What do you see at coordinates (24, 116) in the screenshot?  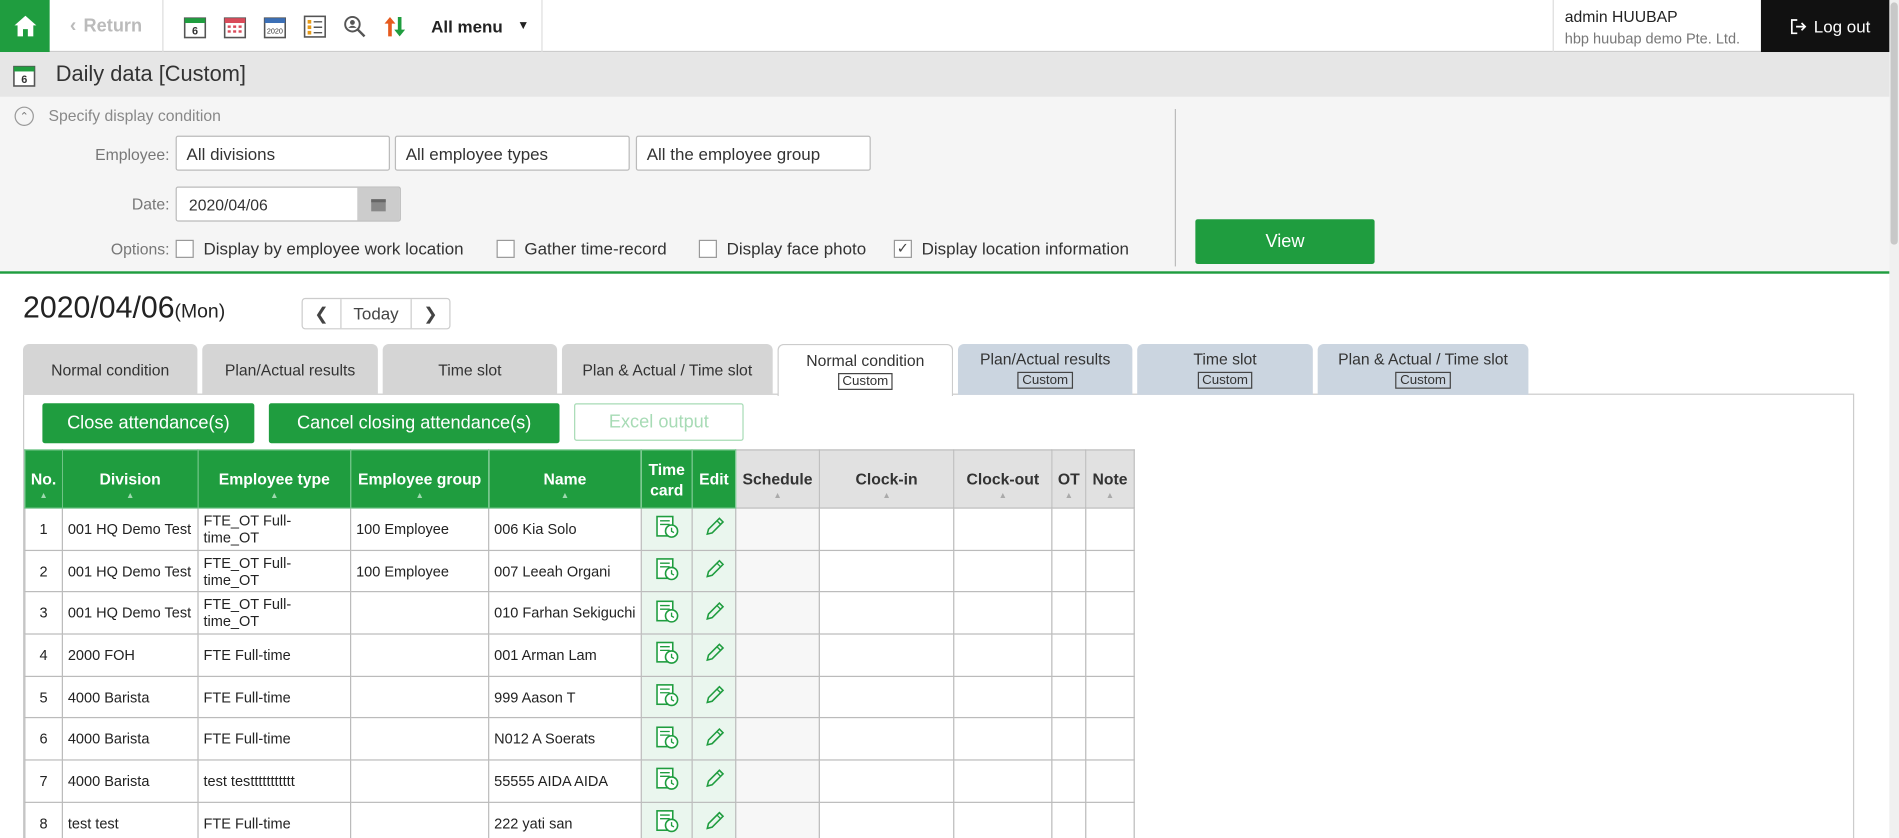 I see `collapse-toggle-icon: ⌃` at bounding box center [24, 116].